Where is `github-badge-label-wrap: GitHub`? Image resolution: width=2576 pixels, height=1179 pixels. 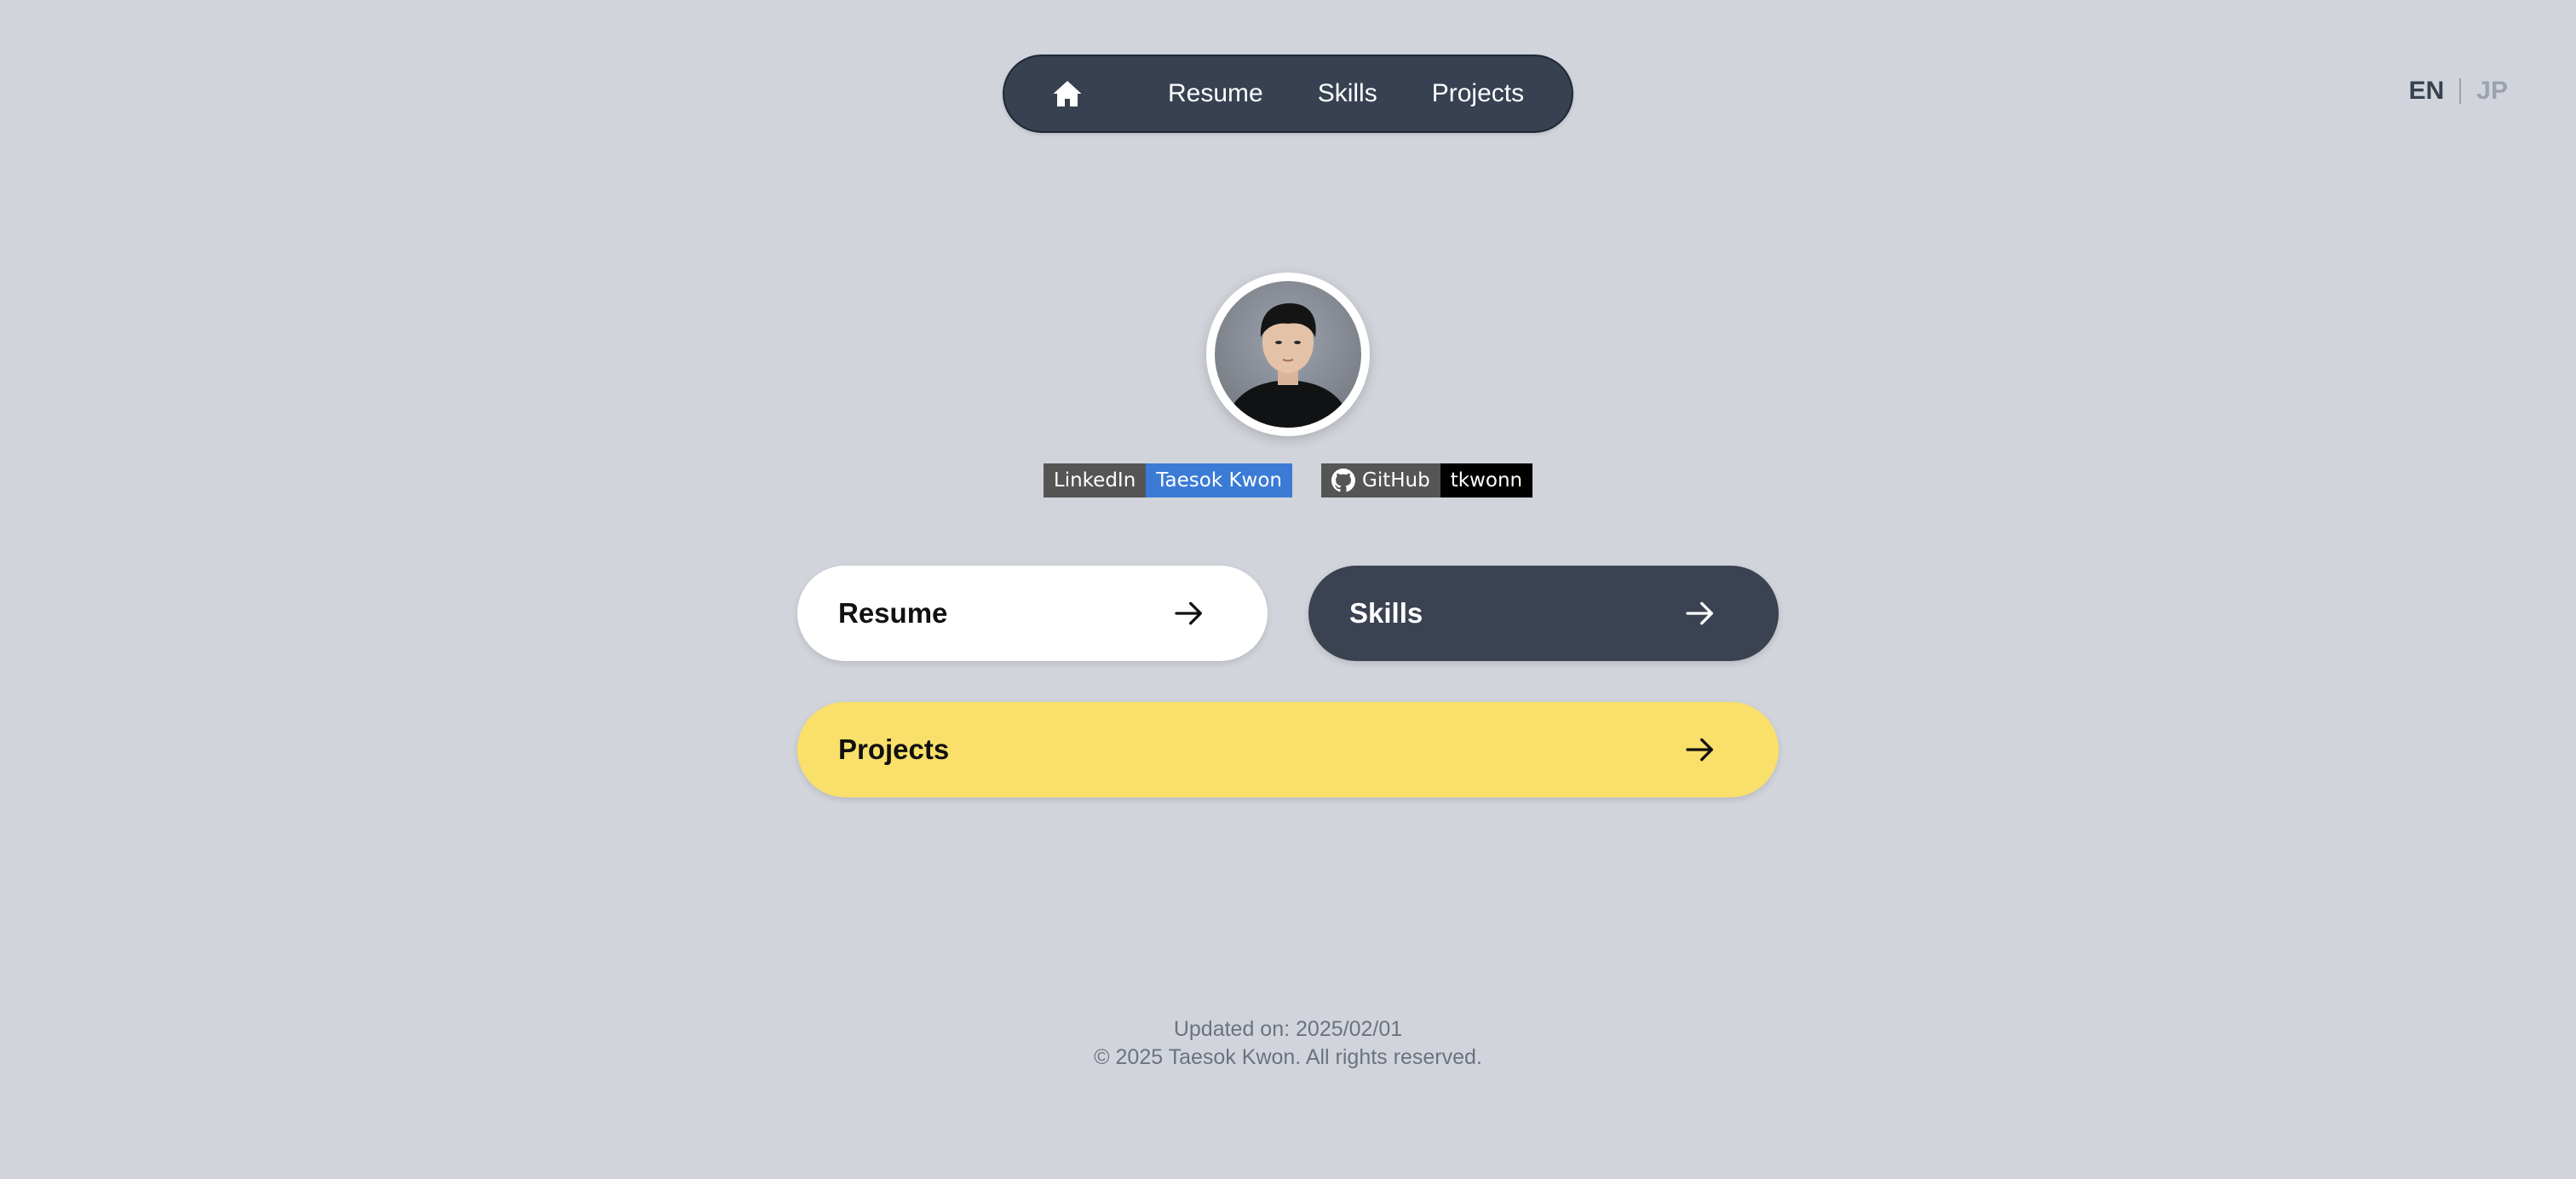
github-badge-label-wrap: GitHub is located at coordinates (1380, 480).